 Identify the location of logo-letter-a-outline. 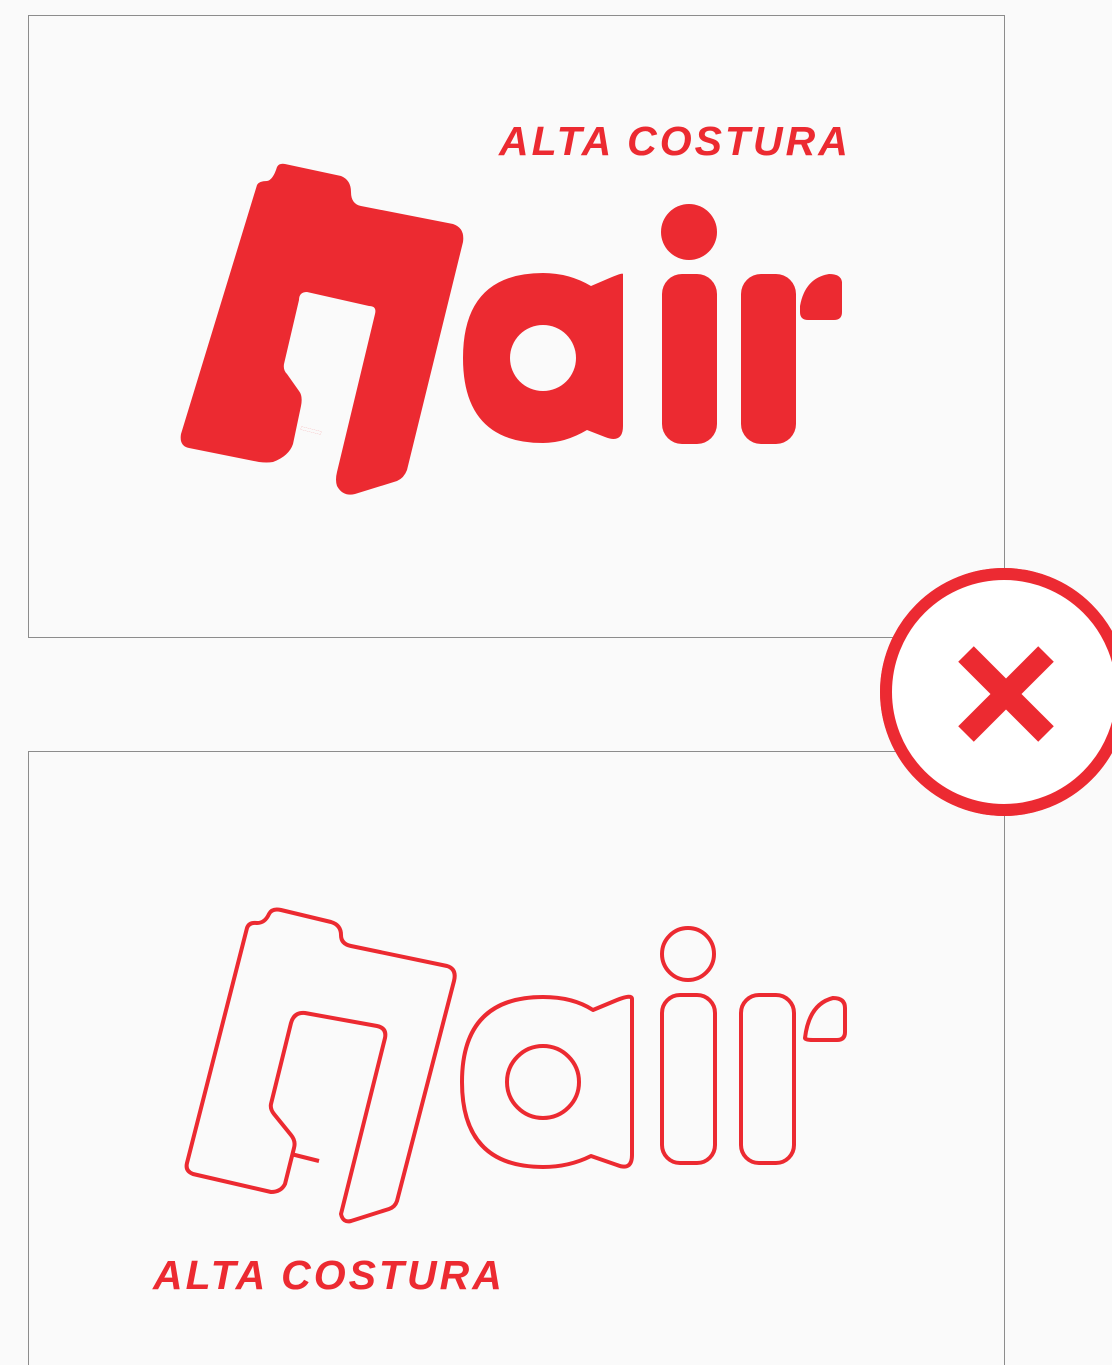
(547, 1081).